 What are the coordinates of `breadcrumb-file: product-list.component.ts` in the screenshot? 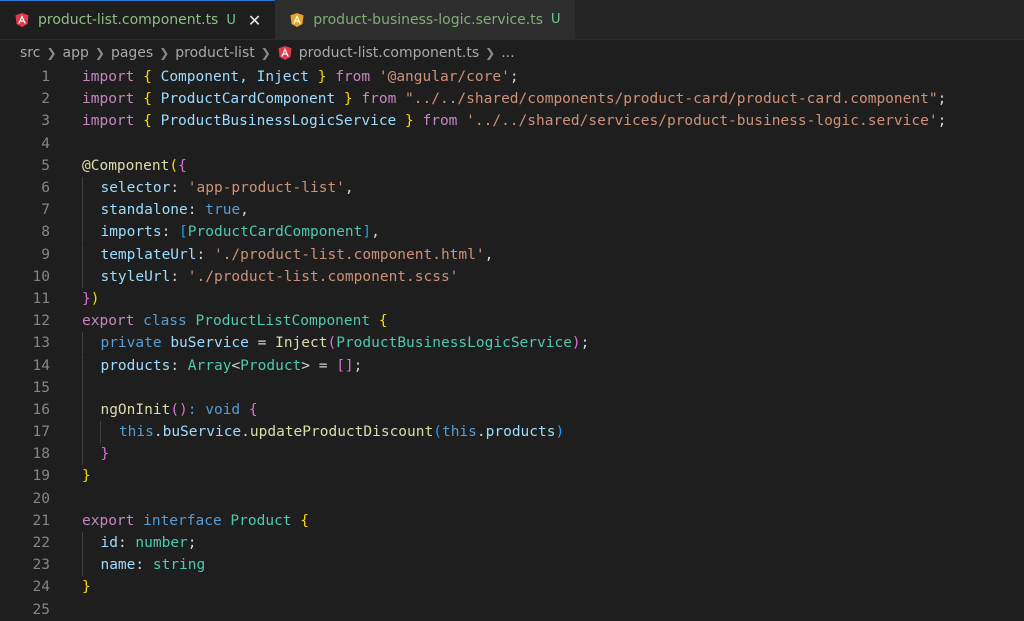 It's located at (378, 53).